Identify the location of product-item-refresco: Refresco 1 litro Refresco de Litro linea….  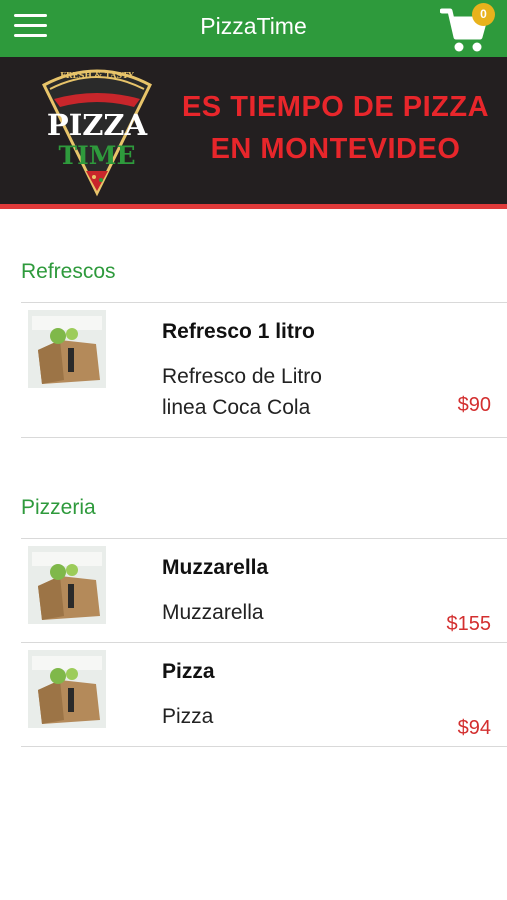
(264, 370).